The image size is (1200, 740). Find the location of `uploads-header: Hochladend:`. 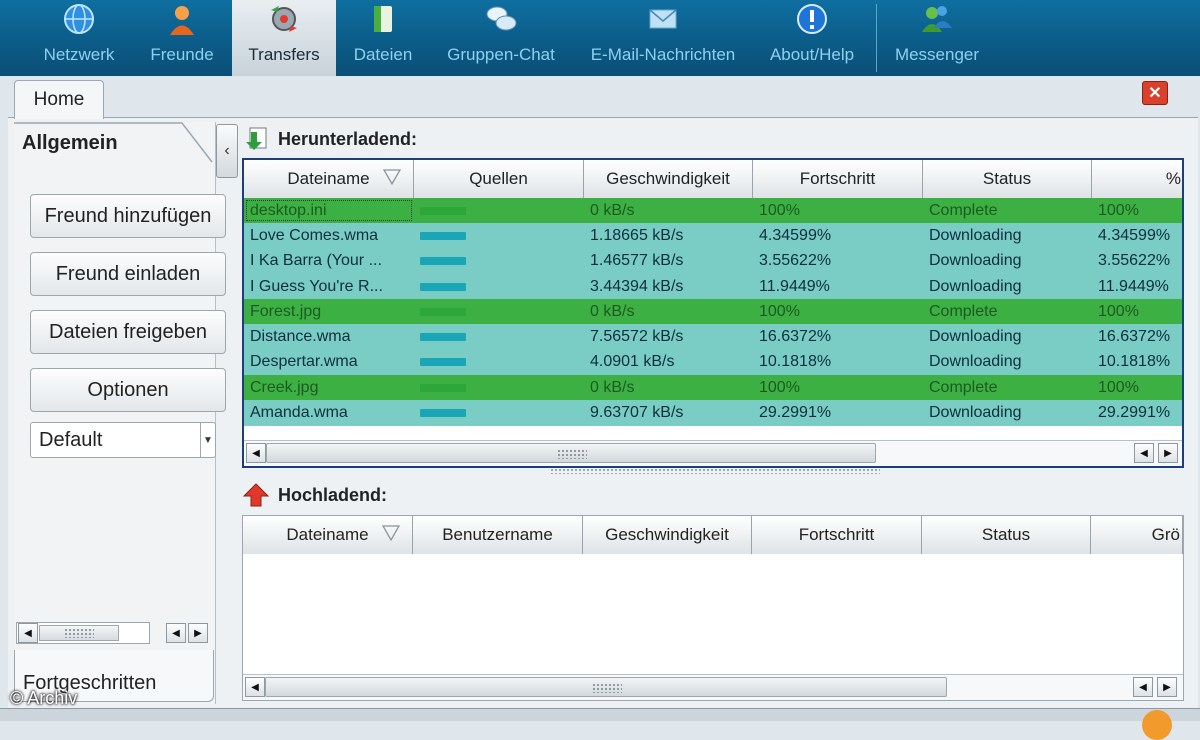

uploads-header: Hochladend: is located at coordinates (314, 495).